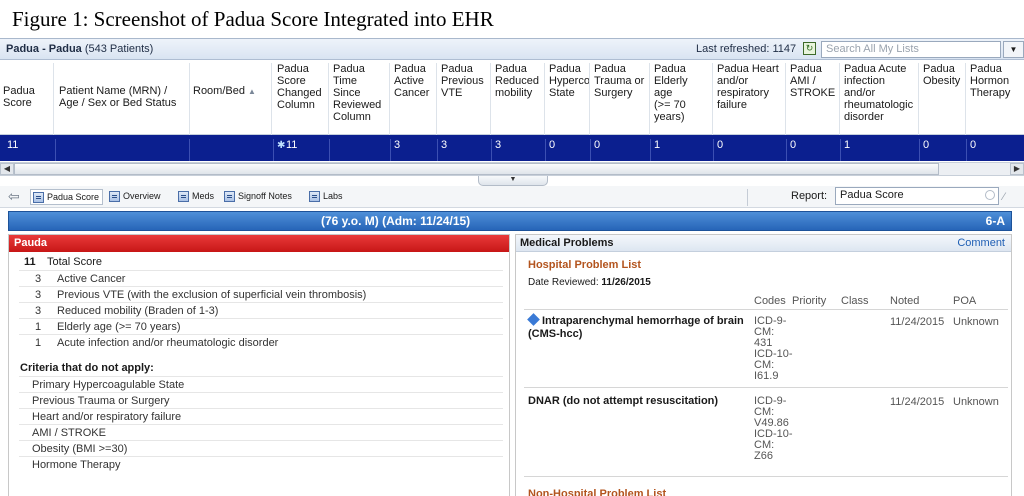 The height and width of the screenshot is (496, 1024). What do you see at coordinates (510, 221) in the screenshot?
I see `patient-banner: (76 y.o. M) (Adm: 11/24/15) 6-A` at bounding box center [510, 221].